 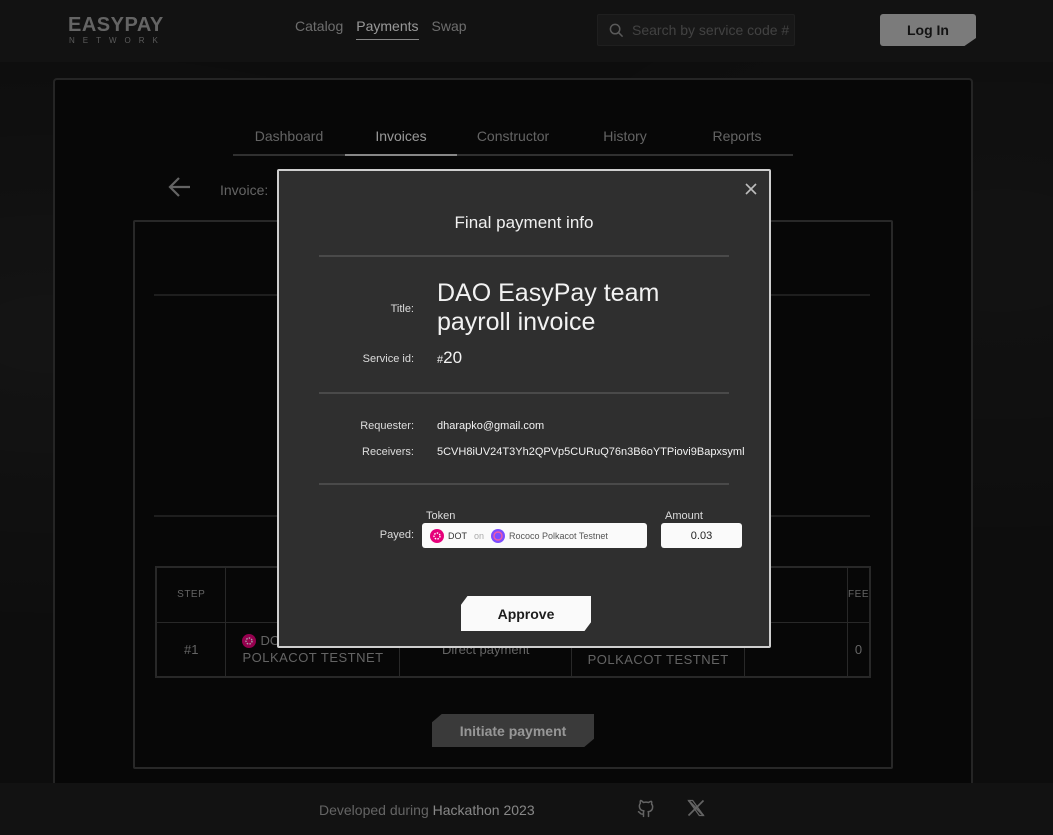 I want to click on title-label: Title:, so click(x=402, y=309).